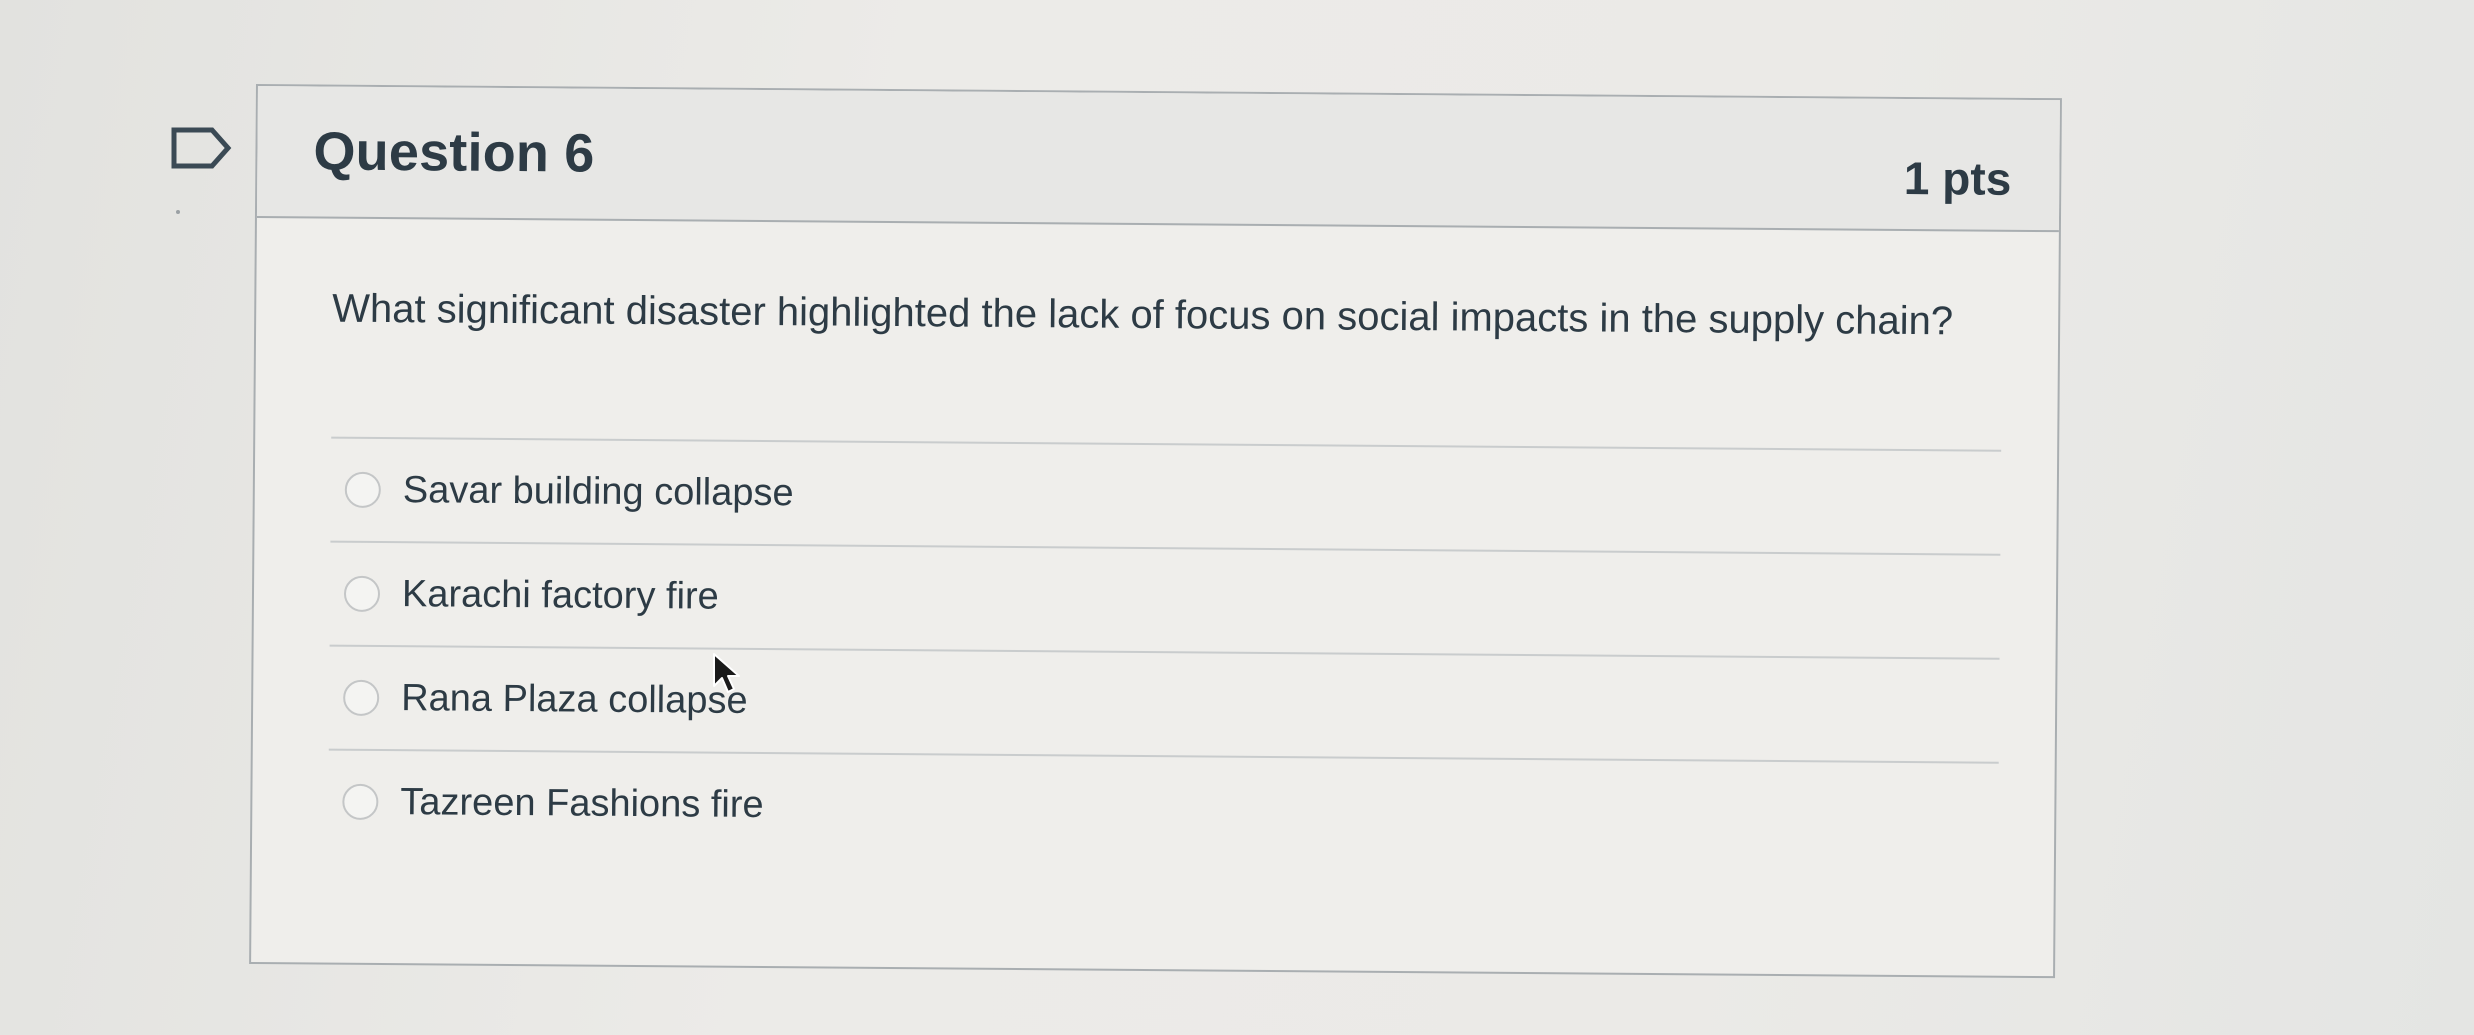 The height and width of the screenshot is (1035, 2474). What do you see at coordinates (1164, 703) in the screenshot?
I see `answer-option-3: Rana Plaza collapse` at bounding box center [1164, 703].